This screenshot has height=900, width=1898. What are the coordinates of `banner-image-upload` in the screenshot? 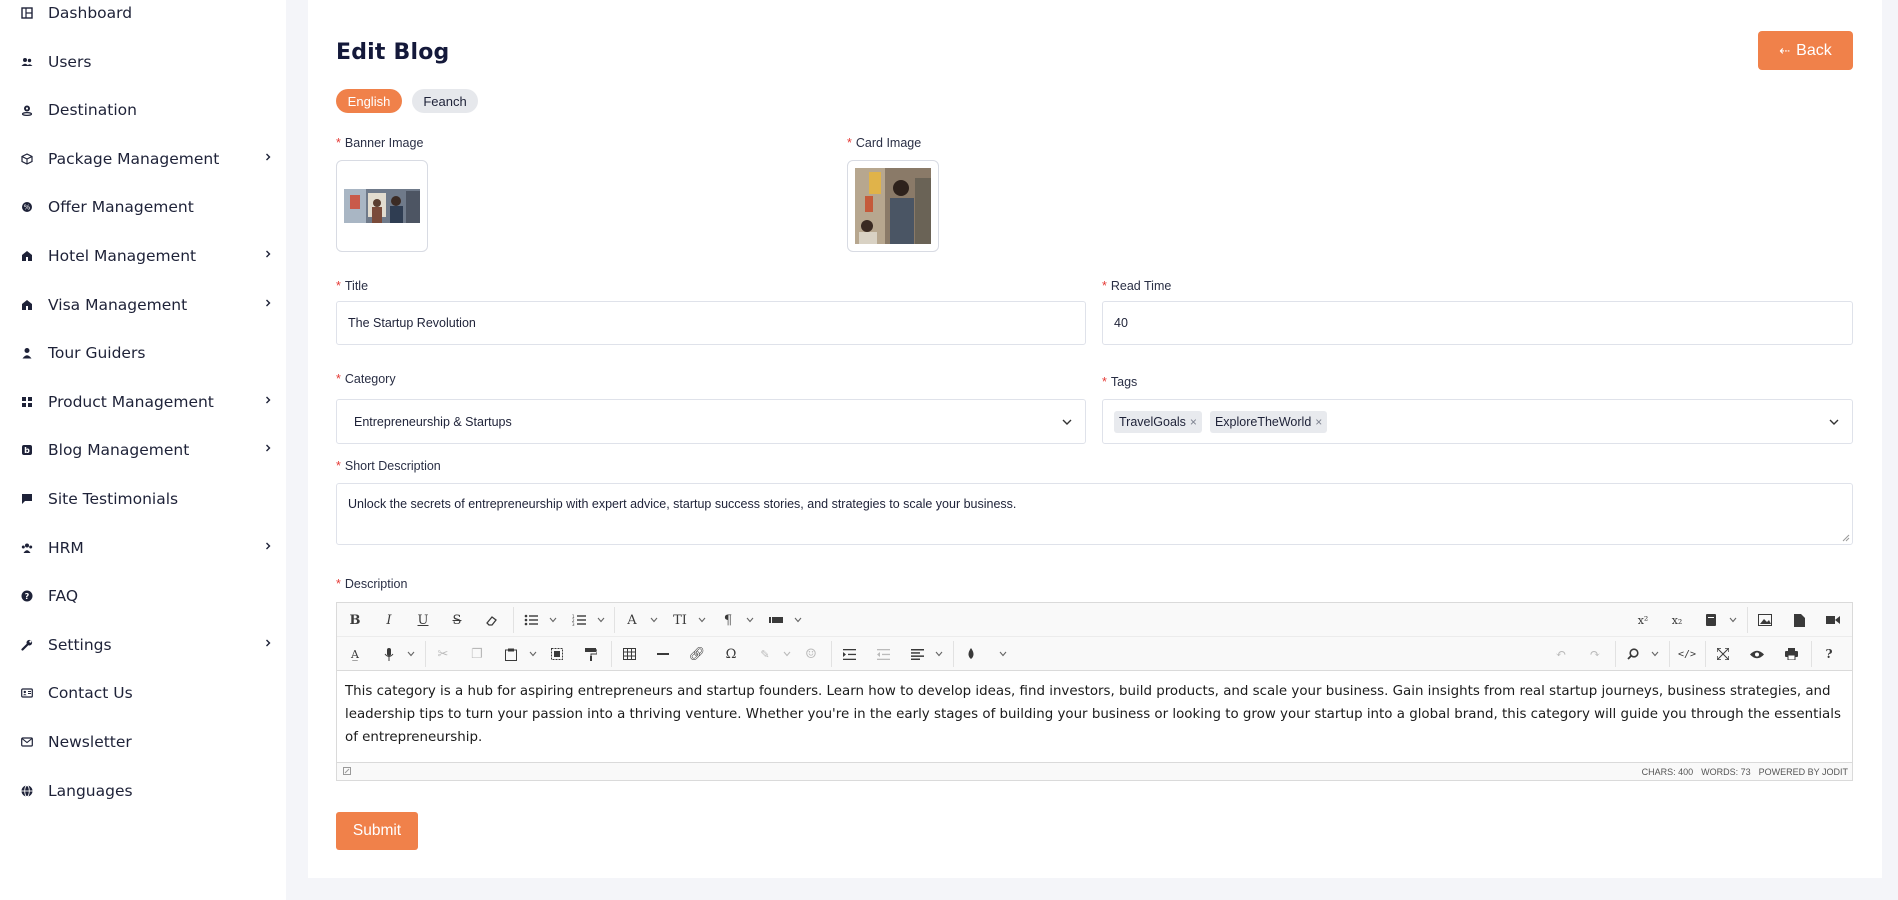 It's located at (382, 206).